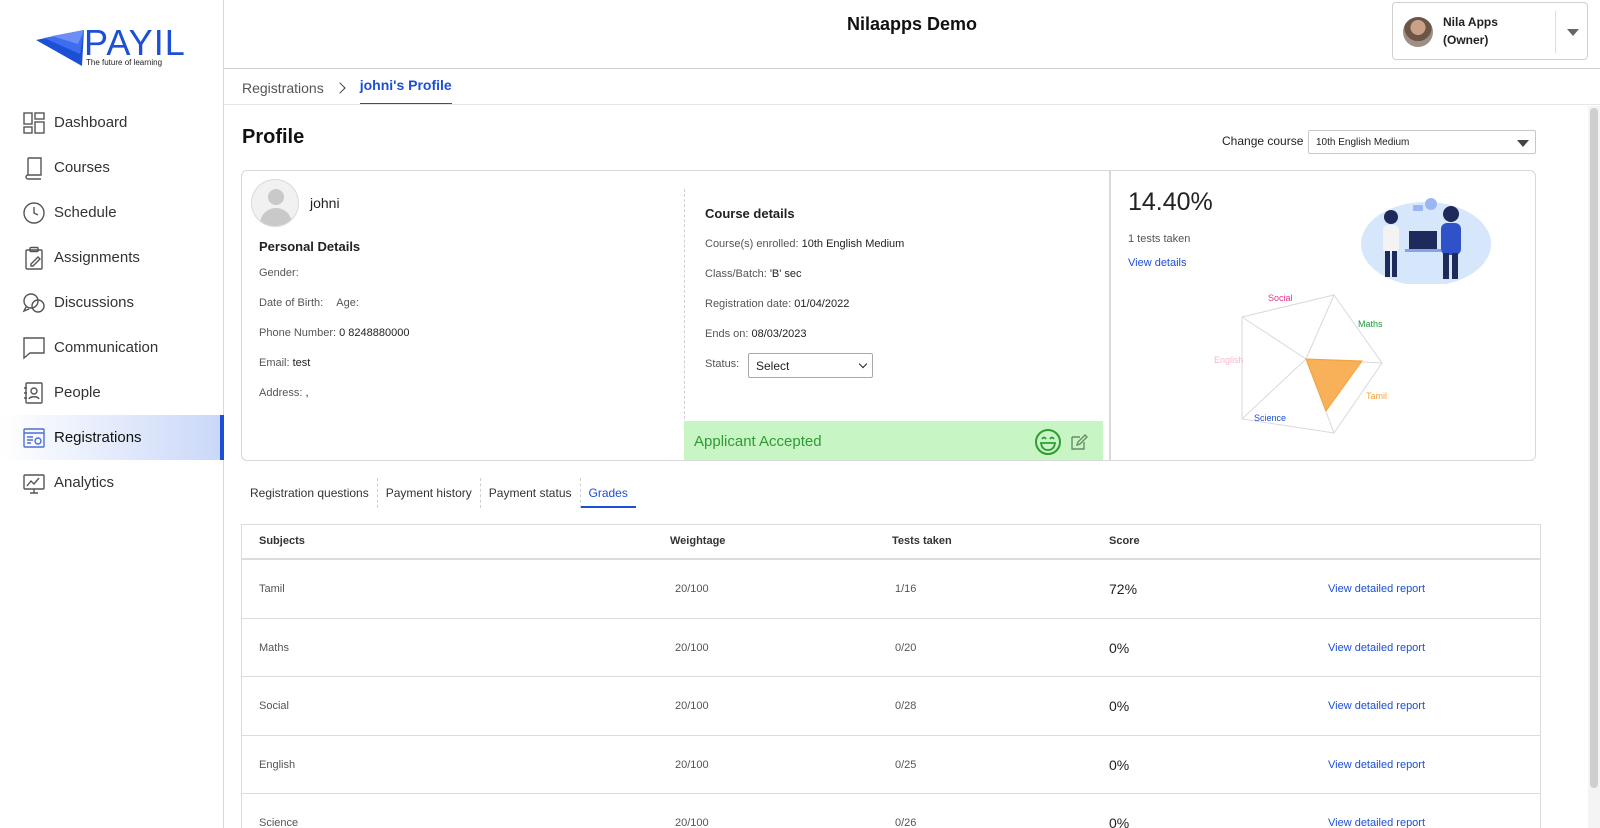  Describe the element at coordinates (310, 493) in the screenshot. I see `tab-registration-questions: Registration questions` at that location.